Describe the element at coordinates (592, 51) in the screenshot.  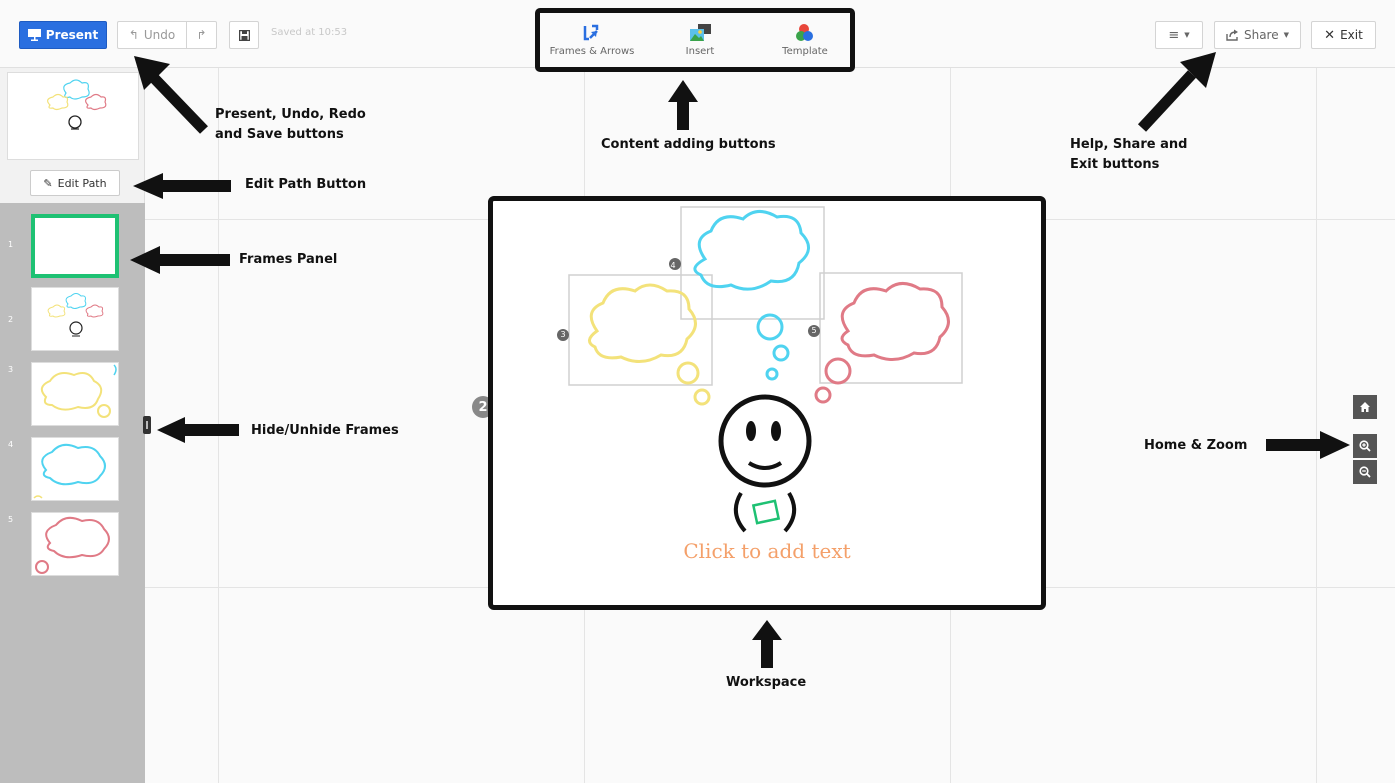
I see `frames-arrows-label: Frames & Arrows` at that location.